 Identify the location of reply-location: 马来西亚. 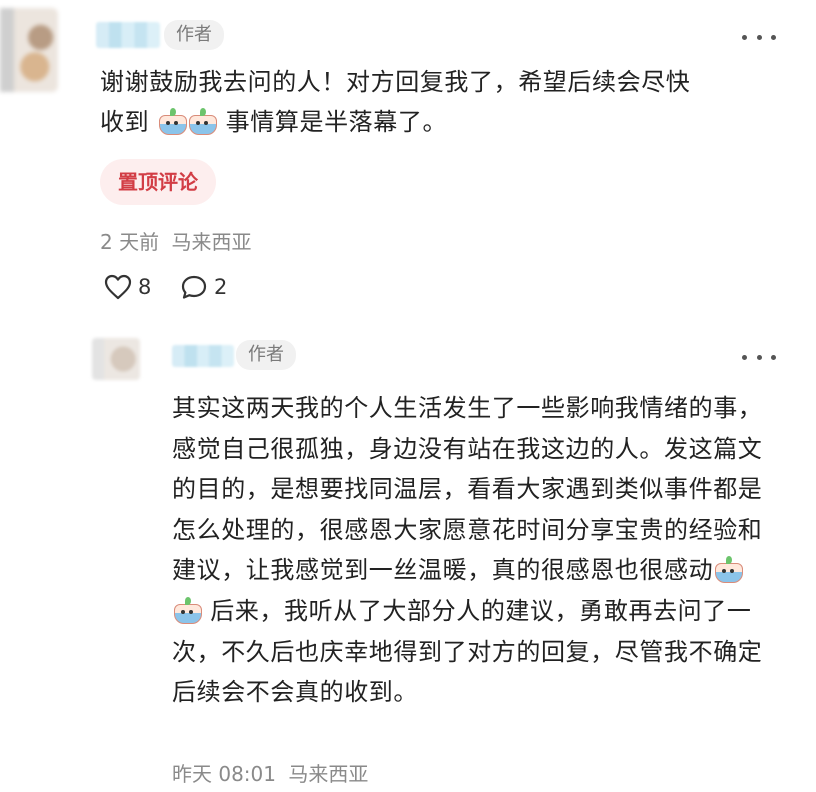
(328, 774).